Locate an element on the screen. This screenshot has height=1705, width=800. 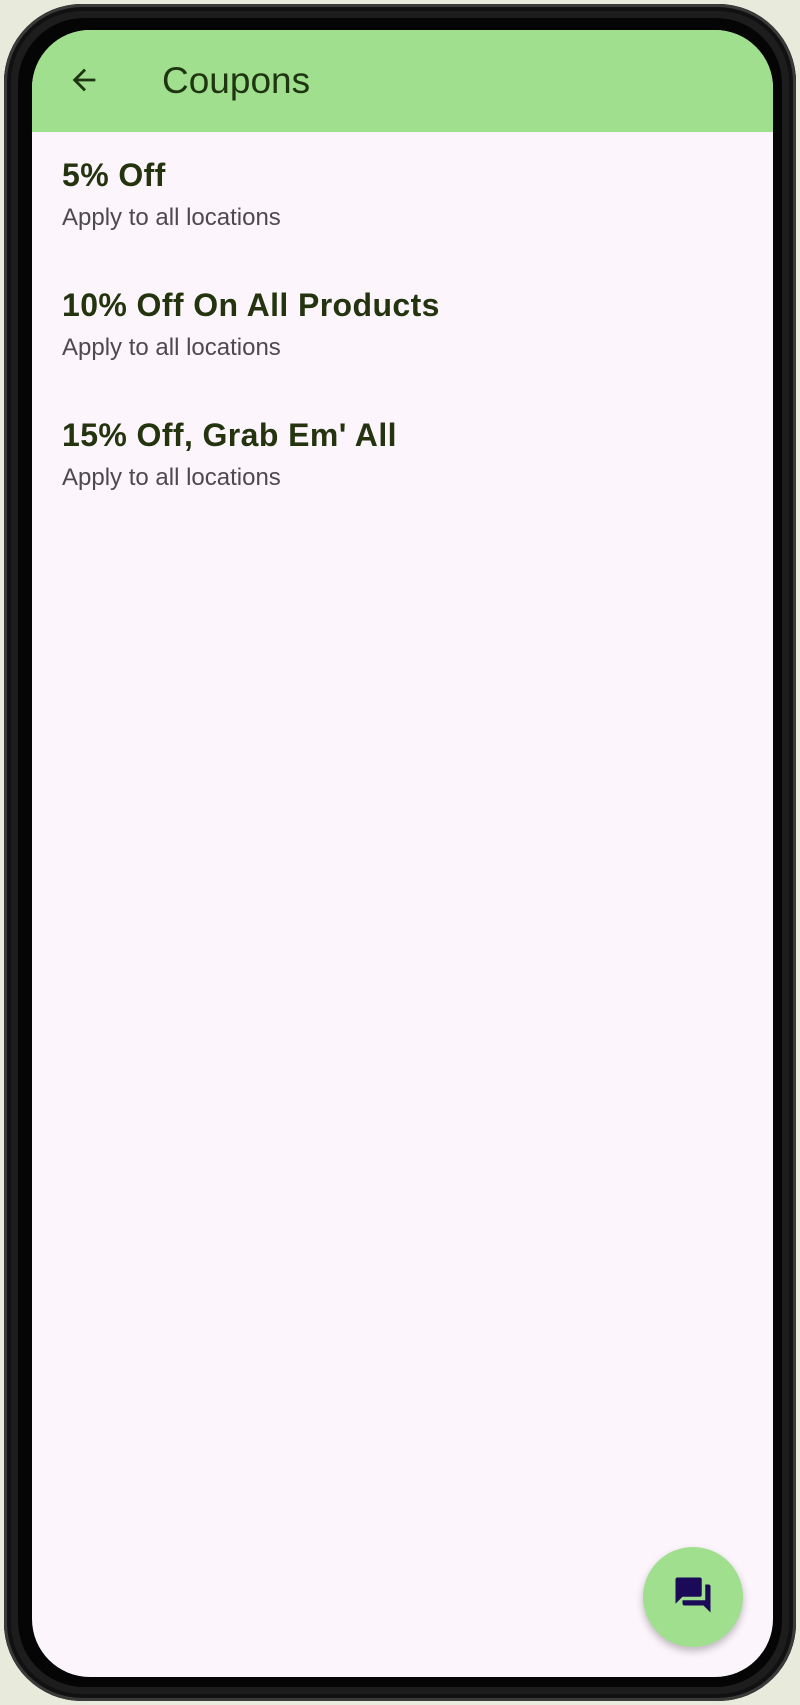
page-title: Coupons is located at coordinates (236, 80).